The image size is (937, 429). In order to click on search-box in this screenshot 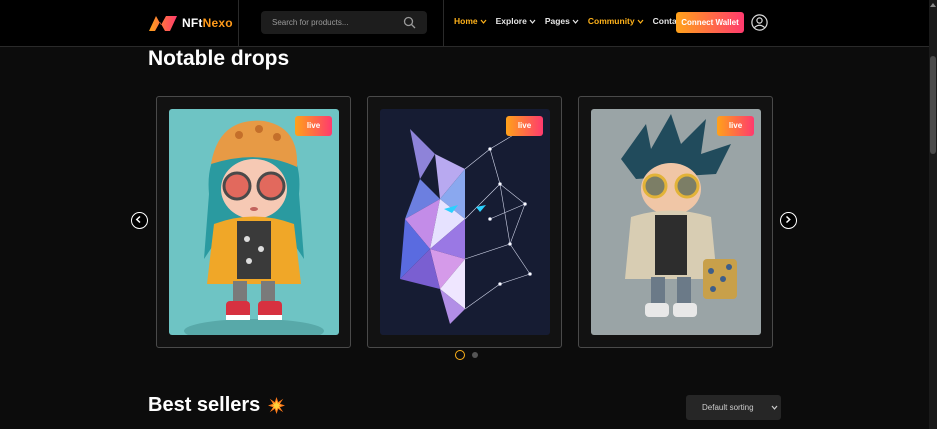, I will do `click(344, 22)`.